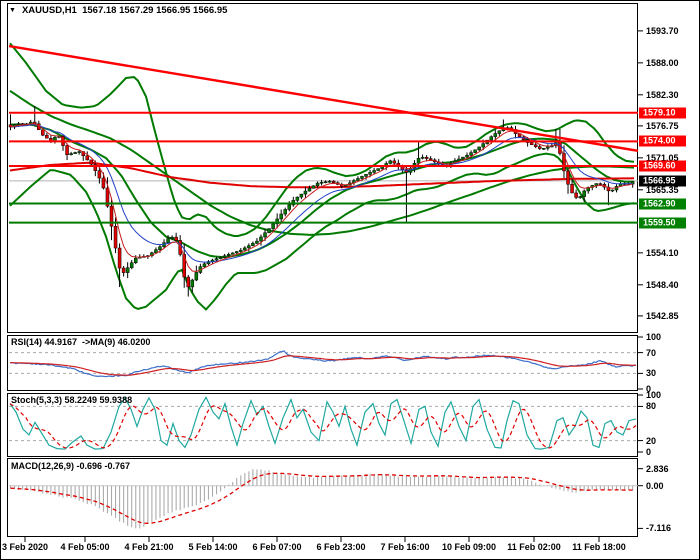  What do you see at coordinates (81, 342) in the screenshot?
I see `rsi-label: RSI(14) 44.9167 ->MA(9) 46.0200` at bounding box center [81, 342].